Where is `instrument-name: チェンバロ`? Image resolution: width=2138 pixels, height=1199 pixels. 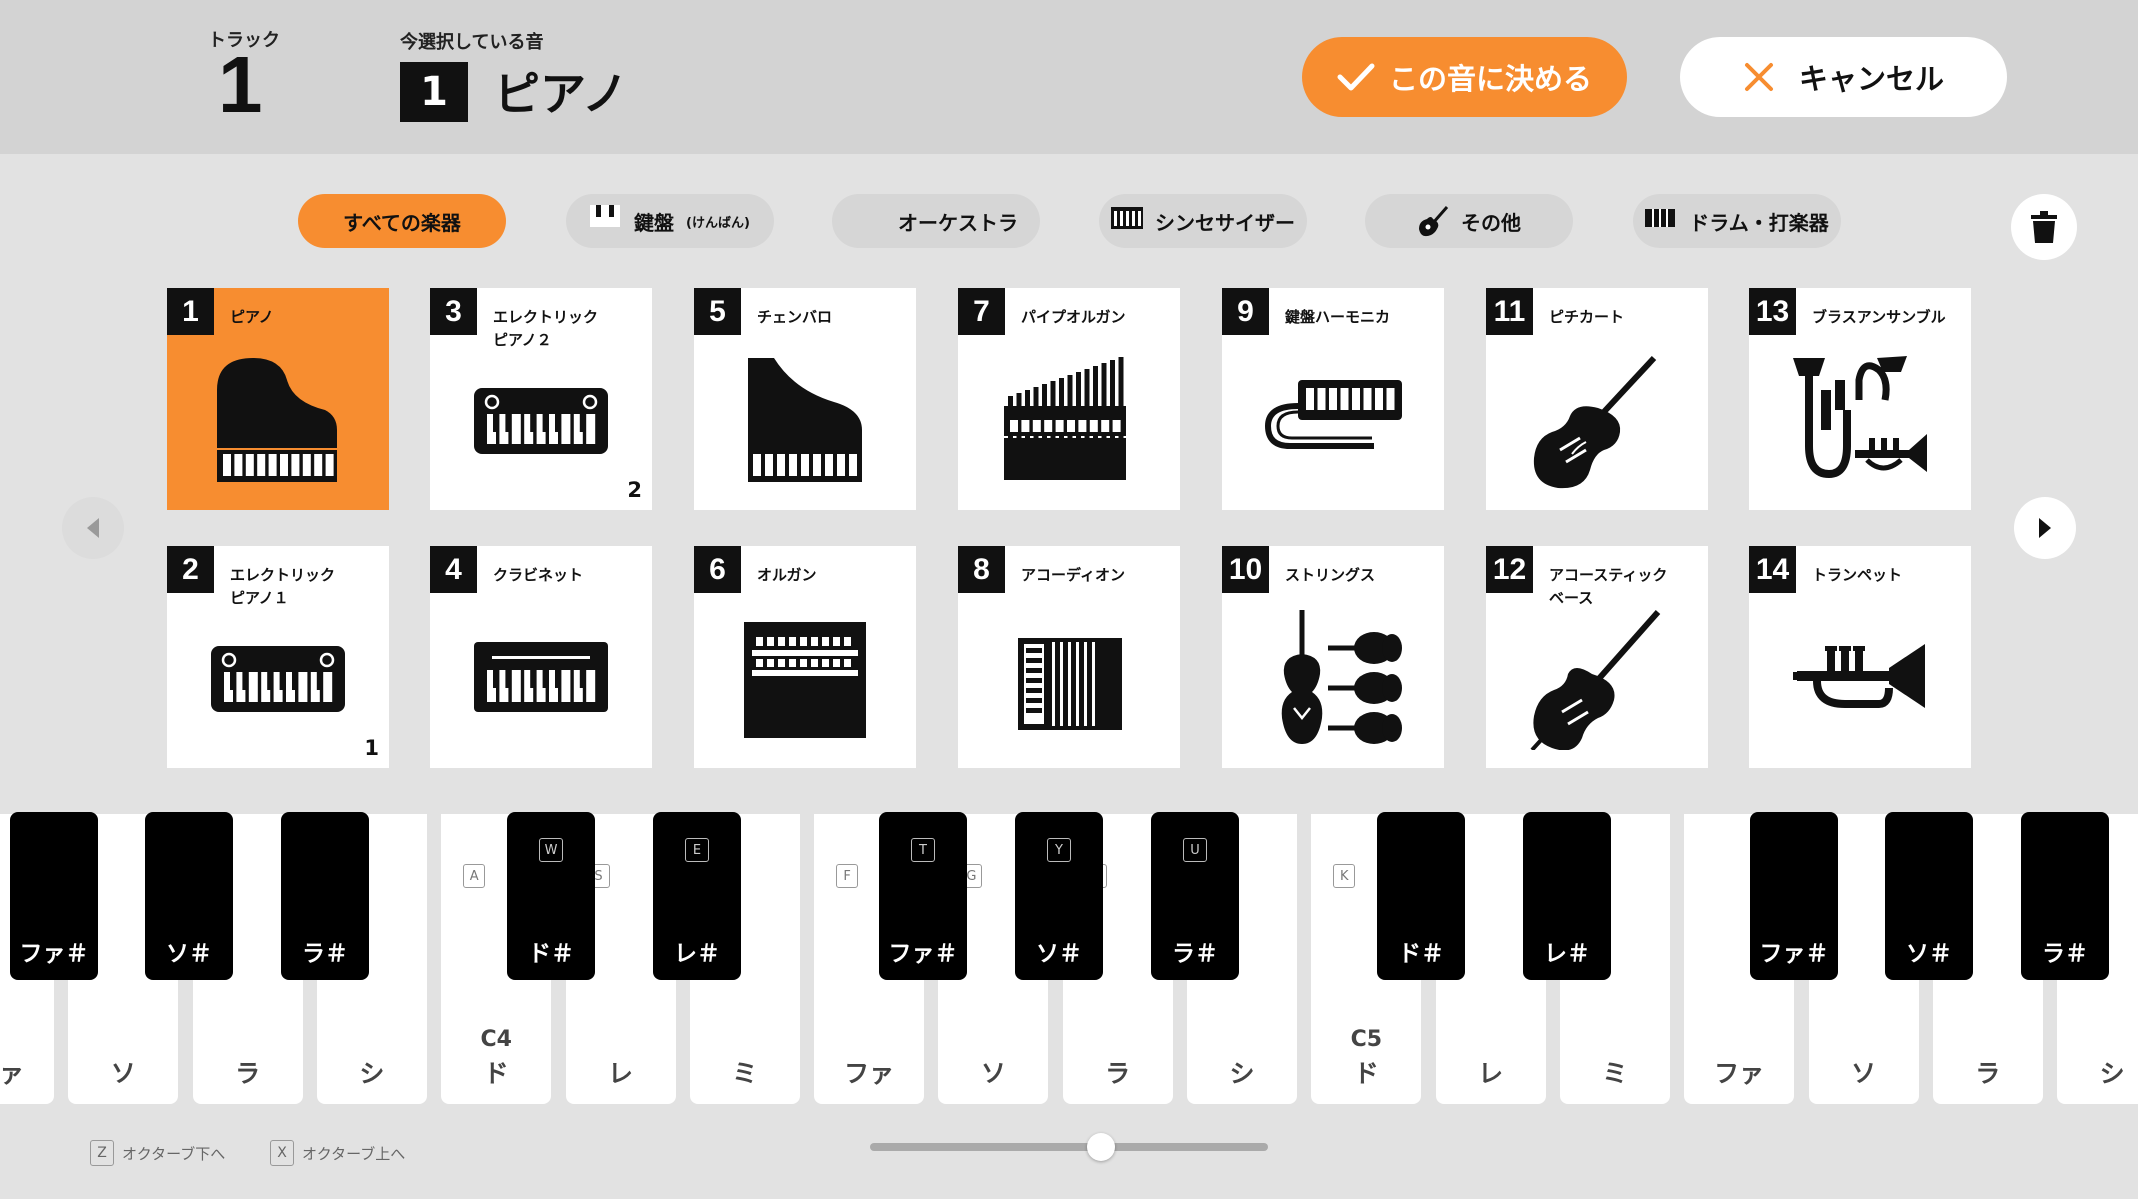
instrument-name: チェンバロ is located at coordinates (795, 317).